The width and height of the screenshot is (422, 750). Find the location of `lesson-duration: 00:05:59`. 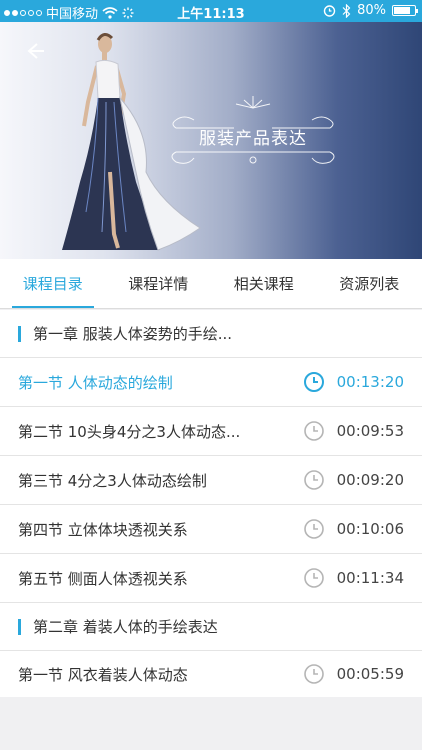

lesson-duration: 00:05:59 is located at coordinates (370, 674).